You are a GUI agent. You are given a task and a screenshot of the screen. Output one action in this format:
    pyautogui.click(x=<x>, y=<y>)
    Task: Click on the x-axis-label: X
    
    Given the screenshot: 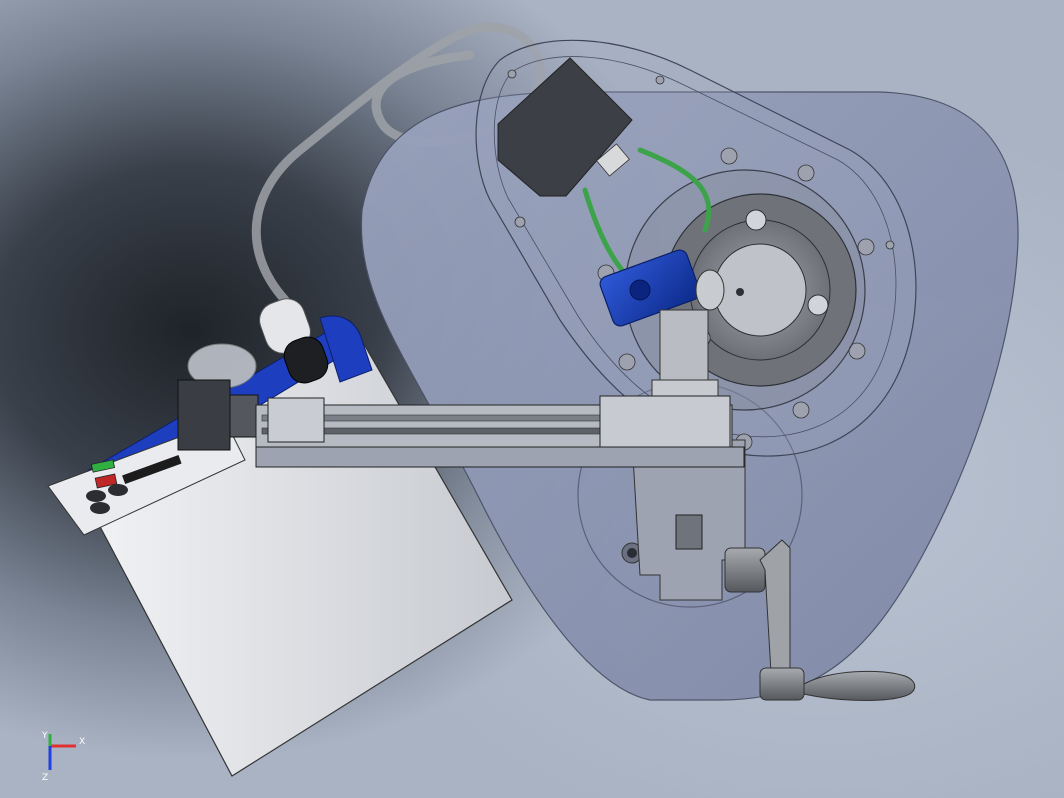 What is the action you would take?
    pyautogui.click(x=82, y=742)
    